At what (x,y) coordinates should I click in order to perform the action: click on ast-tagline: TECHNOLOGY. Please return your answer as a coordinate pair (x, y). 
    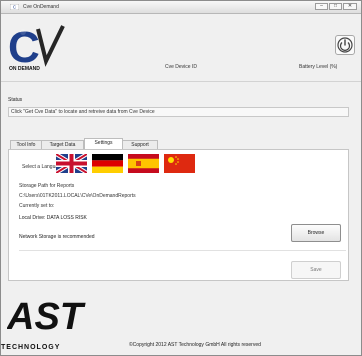
    Looking at the image, I should click on (31, 347).